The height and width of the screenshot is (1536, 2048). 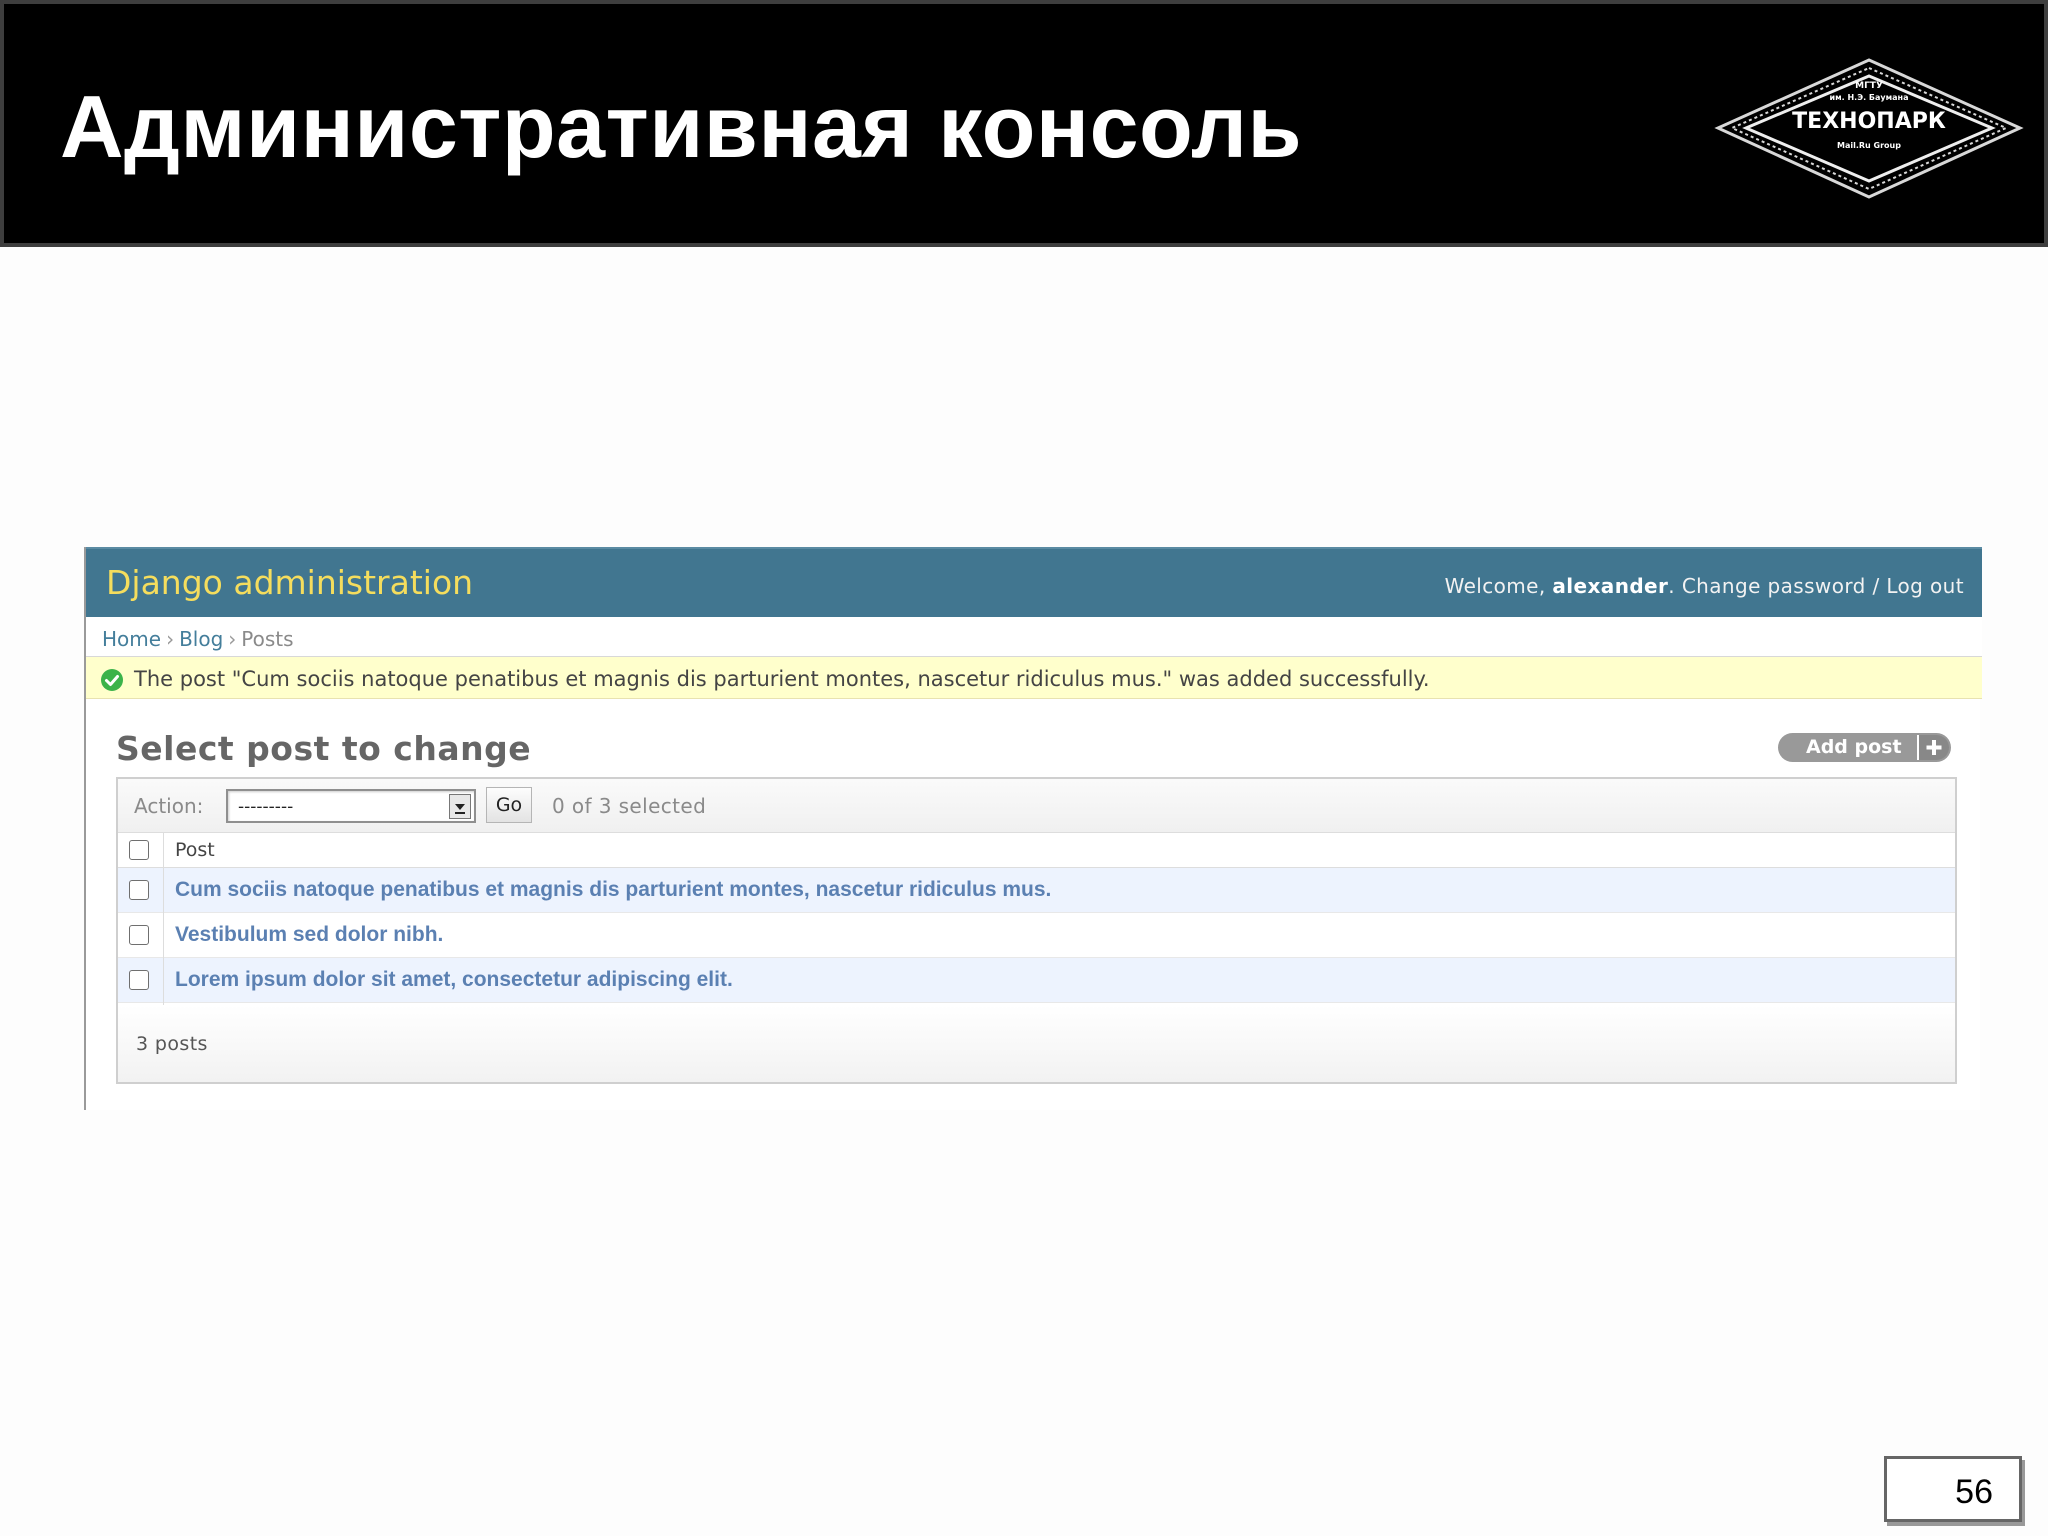 I want to click on paginator: 3 posts, so click(x=1036, y=1043).